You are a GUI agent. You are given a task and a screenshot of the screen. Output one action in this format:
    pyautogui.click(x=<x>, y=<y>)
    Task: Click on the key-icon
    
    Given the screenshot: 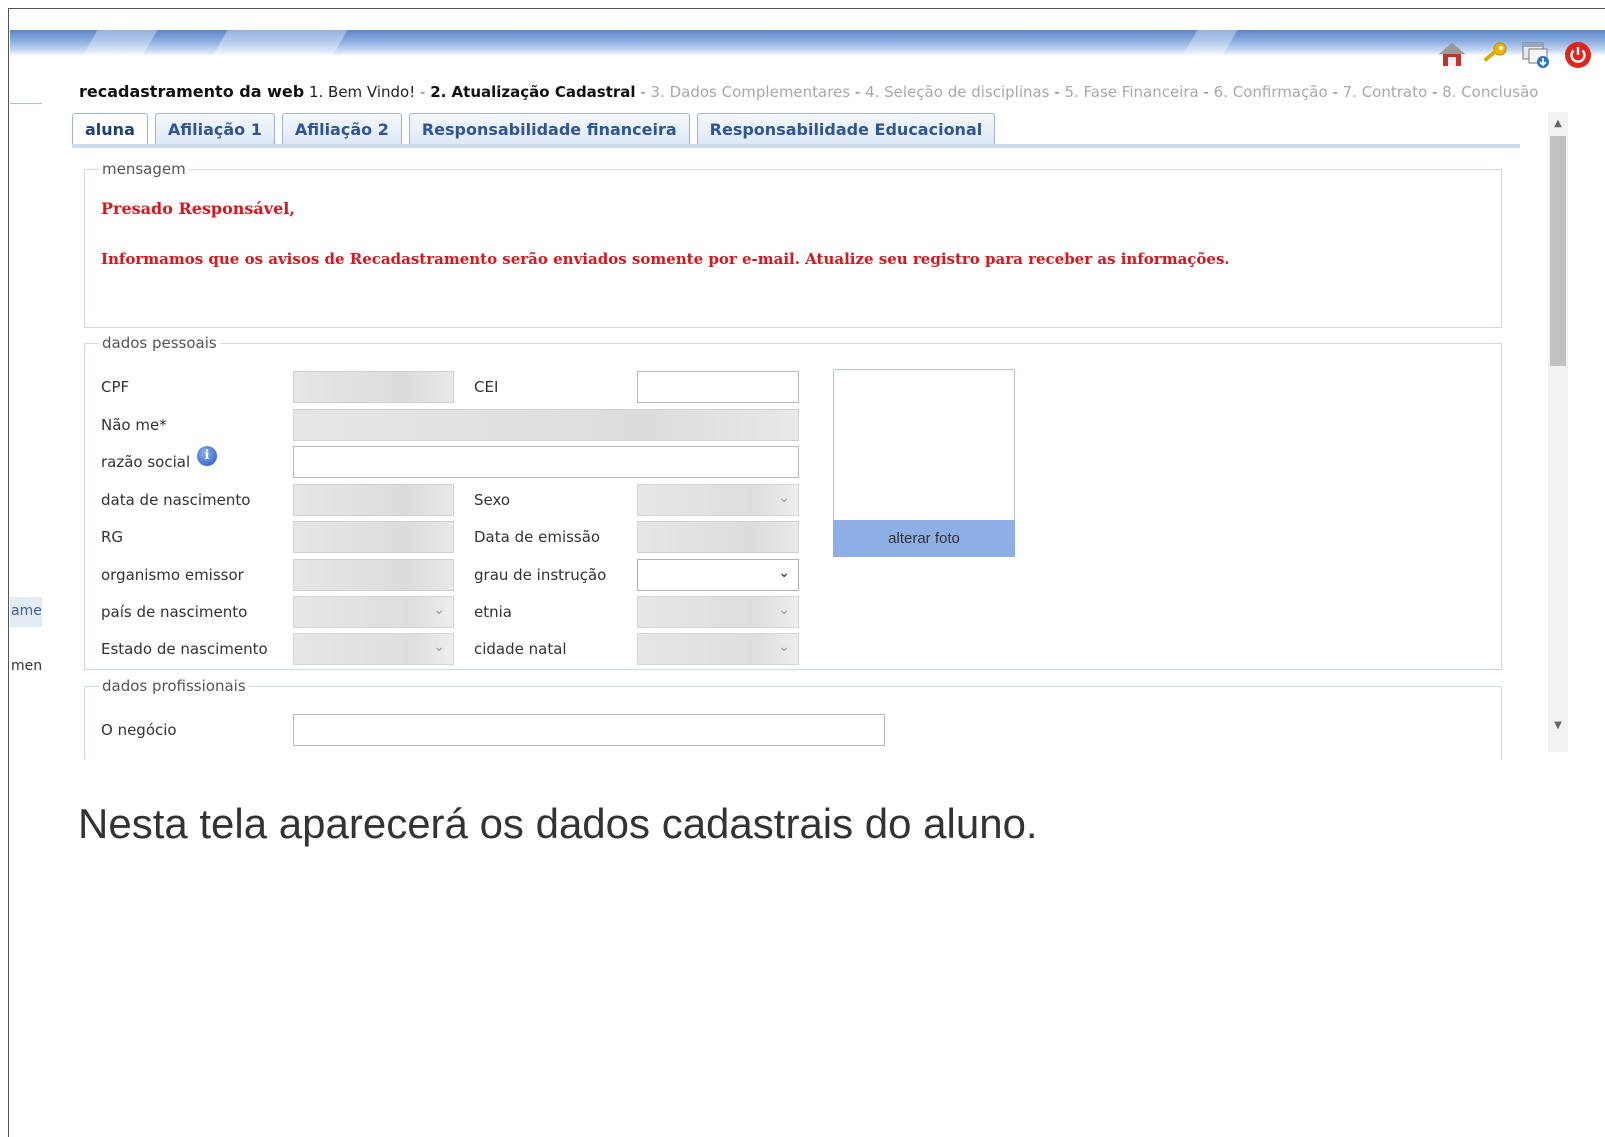 What is the action you would take?
    pyautogui.click(x=1494, y=55)
    